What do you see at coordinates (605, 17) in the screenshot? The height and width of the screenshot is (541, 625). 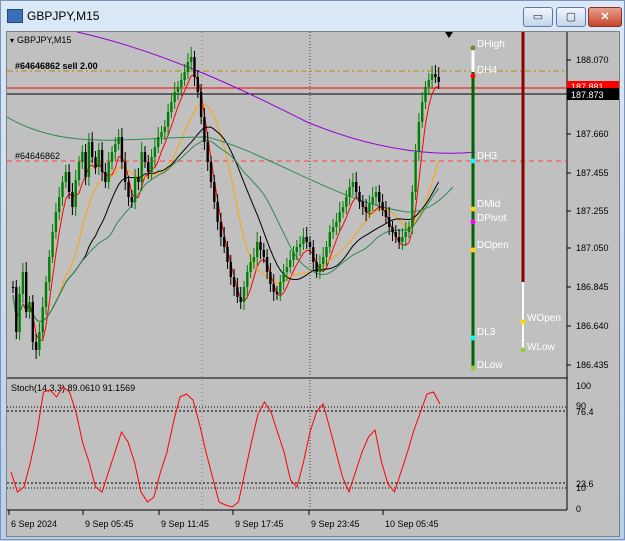 I see `close-button: ✕` at bounding box center [605, 17].